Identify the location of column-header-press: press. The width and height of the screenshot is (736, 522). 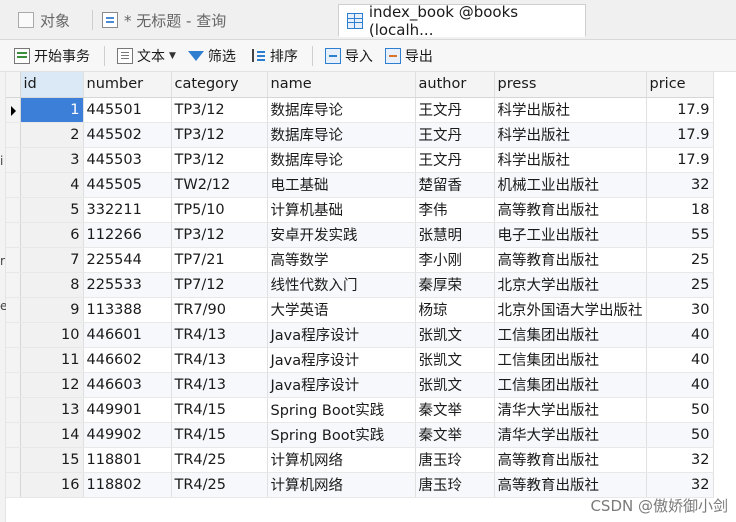
(570, 85).